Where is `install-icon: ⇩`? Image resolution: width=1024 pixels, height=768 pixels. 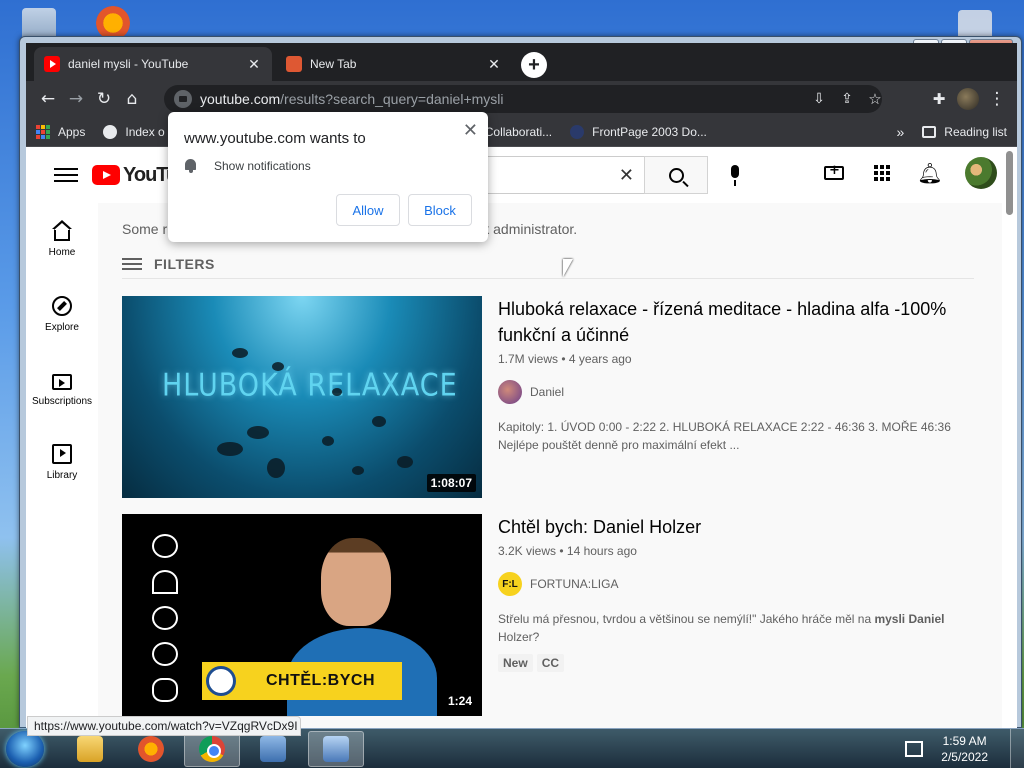 install-icon: ⇩ is located at coordinates (819, 99).